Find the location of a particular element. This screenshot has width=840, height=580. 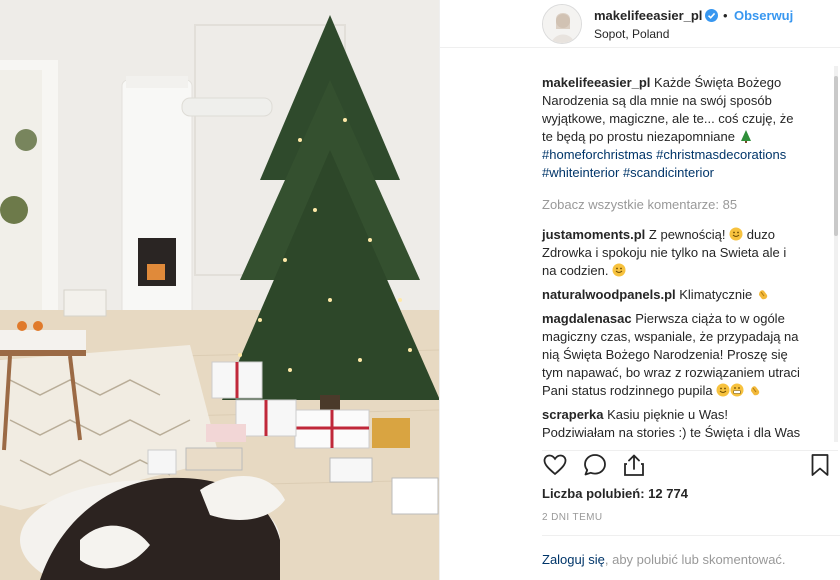

christmas-tree-emoji-icon is located at coordinates (745, 136).